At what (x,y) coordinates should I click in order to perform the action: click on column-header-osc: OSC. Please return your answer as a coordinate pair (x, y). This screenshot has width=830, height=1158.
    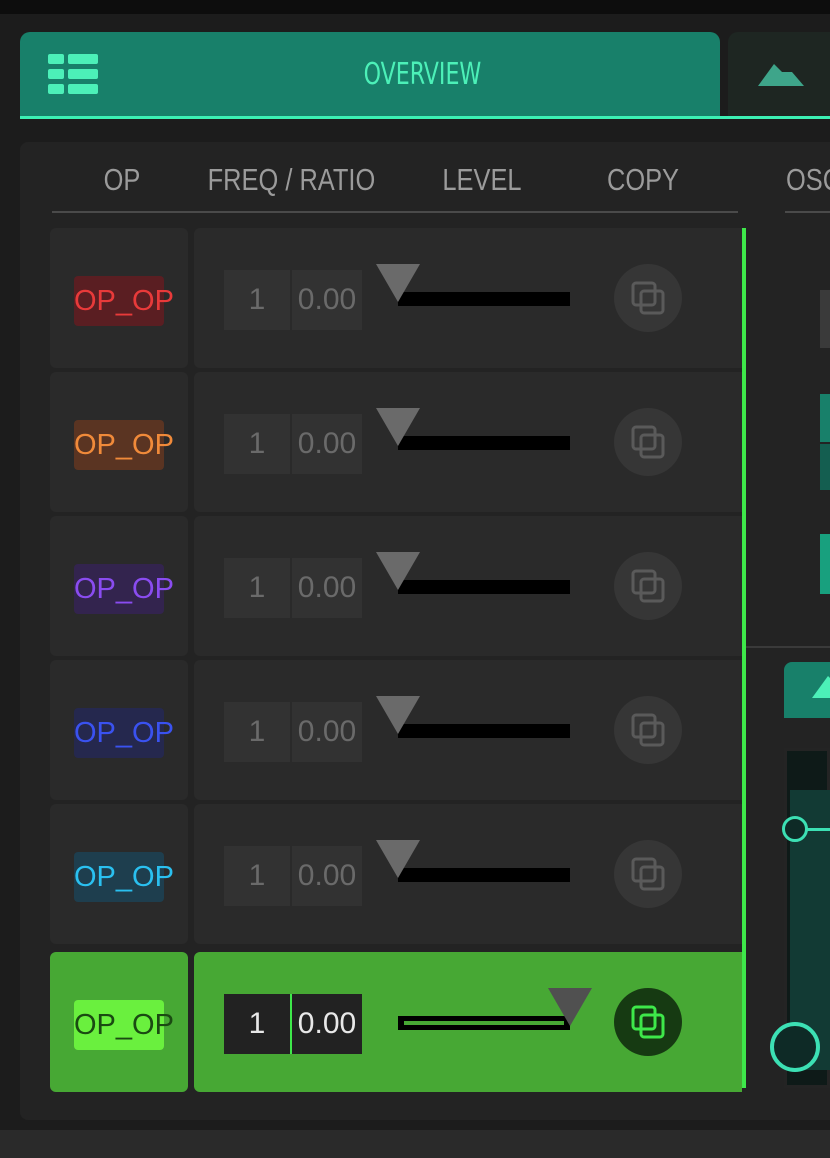
    Looking at the image, I should click on (808, 179).